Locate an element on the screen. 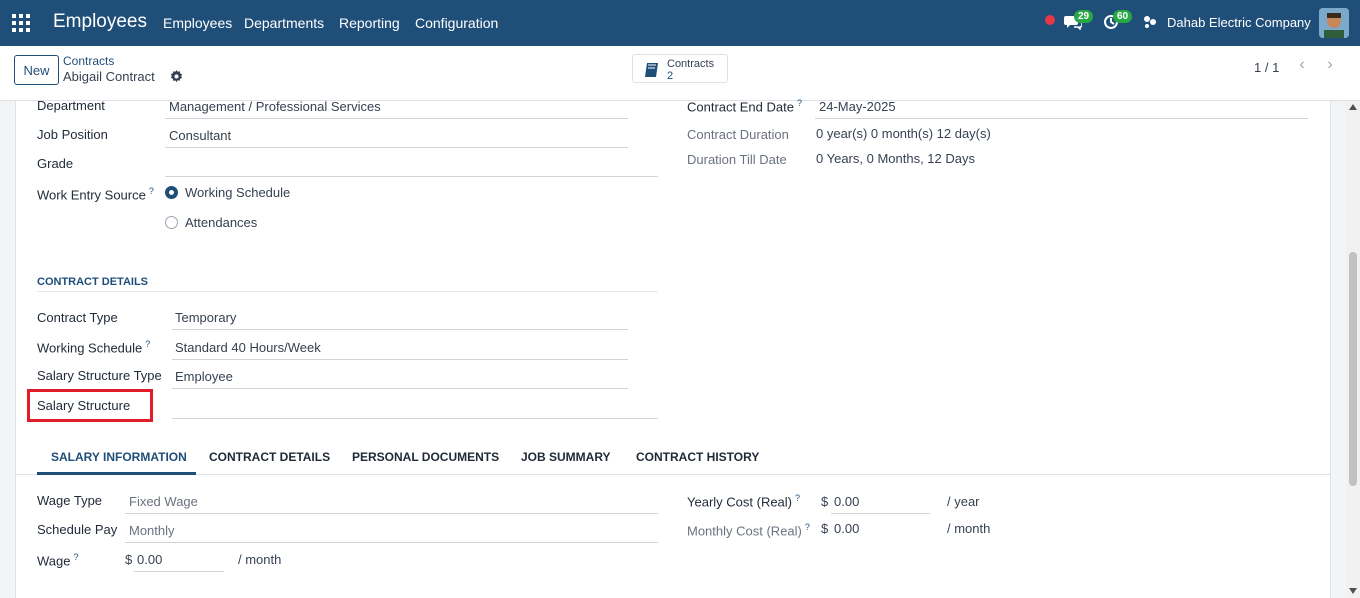 This screenshot has height=598, width=1360. wage-type-underline is located at coordinates (391, 513).